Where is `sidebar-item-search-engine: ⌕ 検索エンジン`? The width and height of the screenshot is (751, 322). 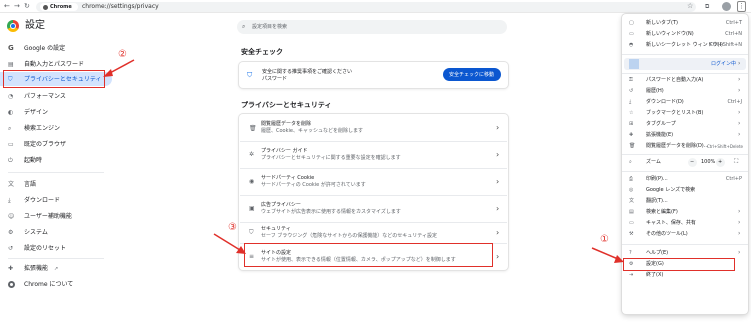
sidebar-item-search-engine: ⌕ 検索エンジン is located at coordinates (55, 128).